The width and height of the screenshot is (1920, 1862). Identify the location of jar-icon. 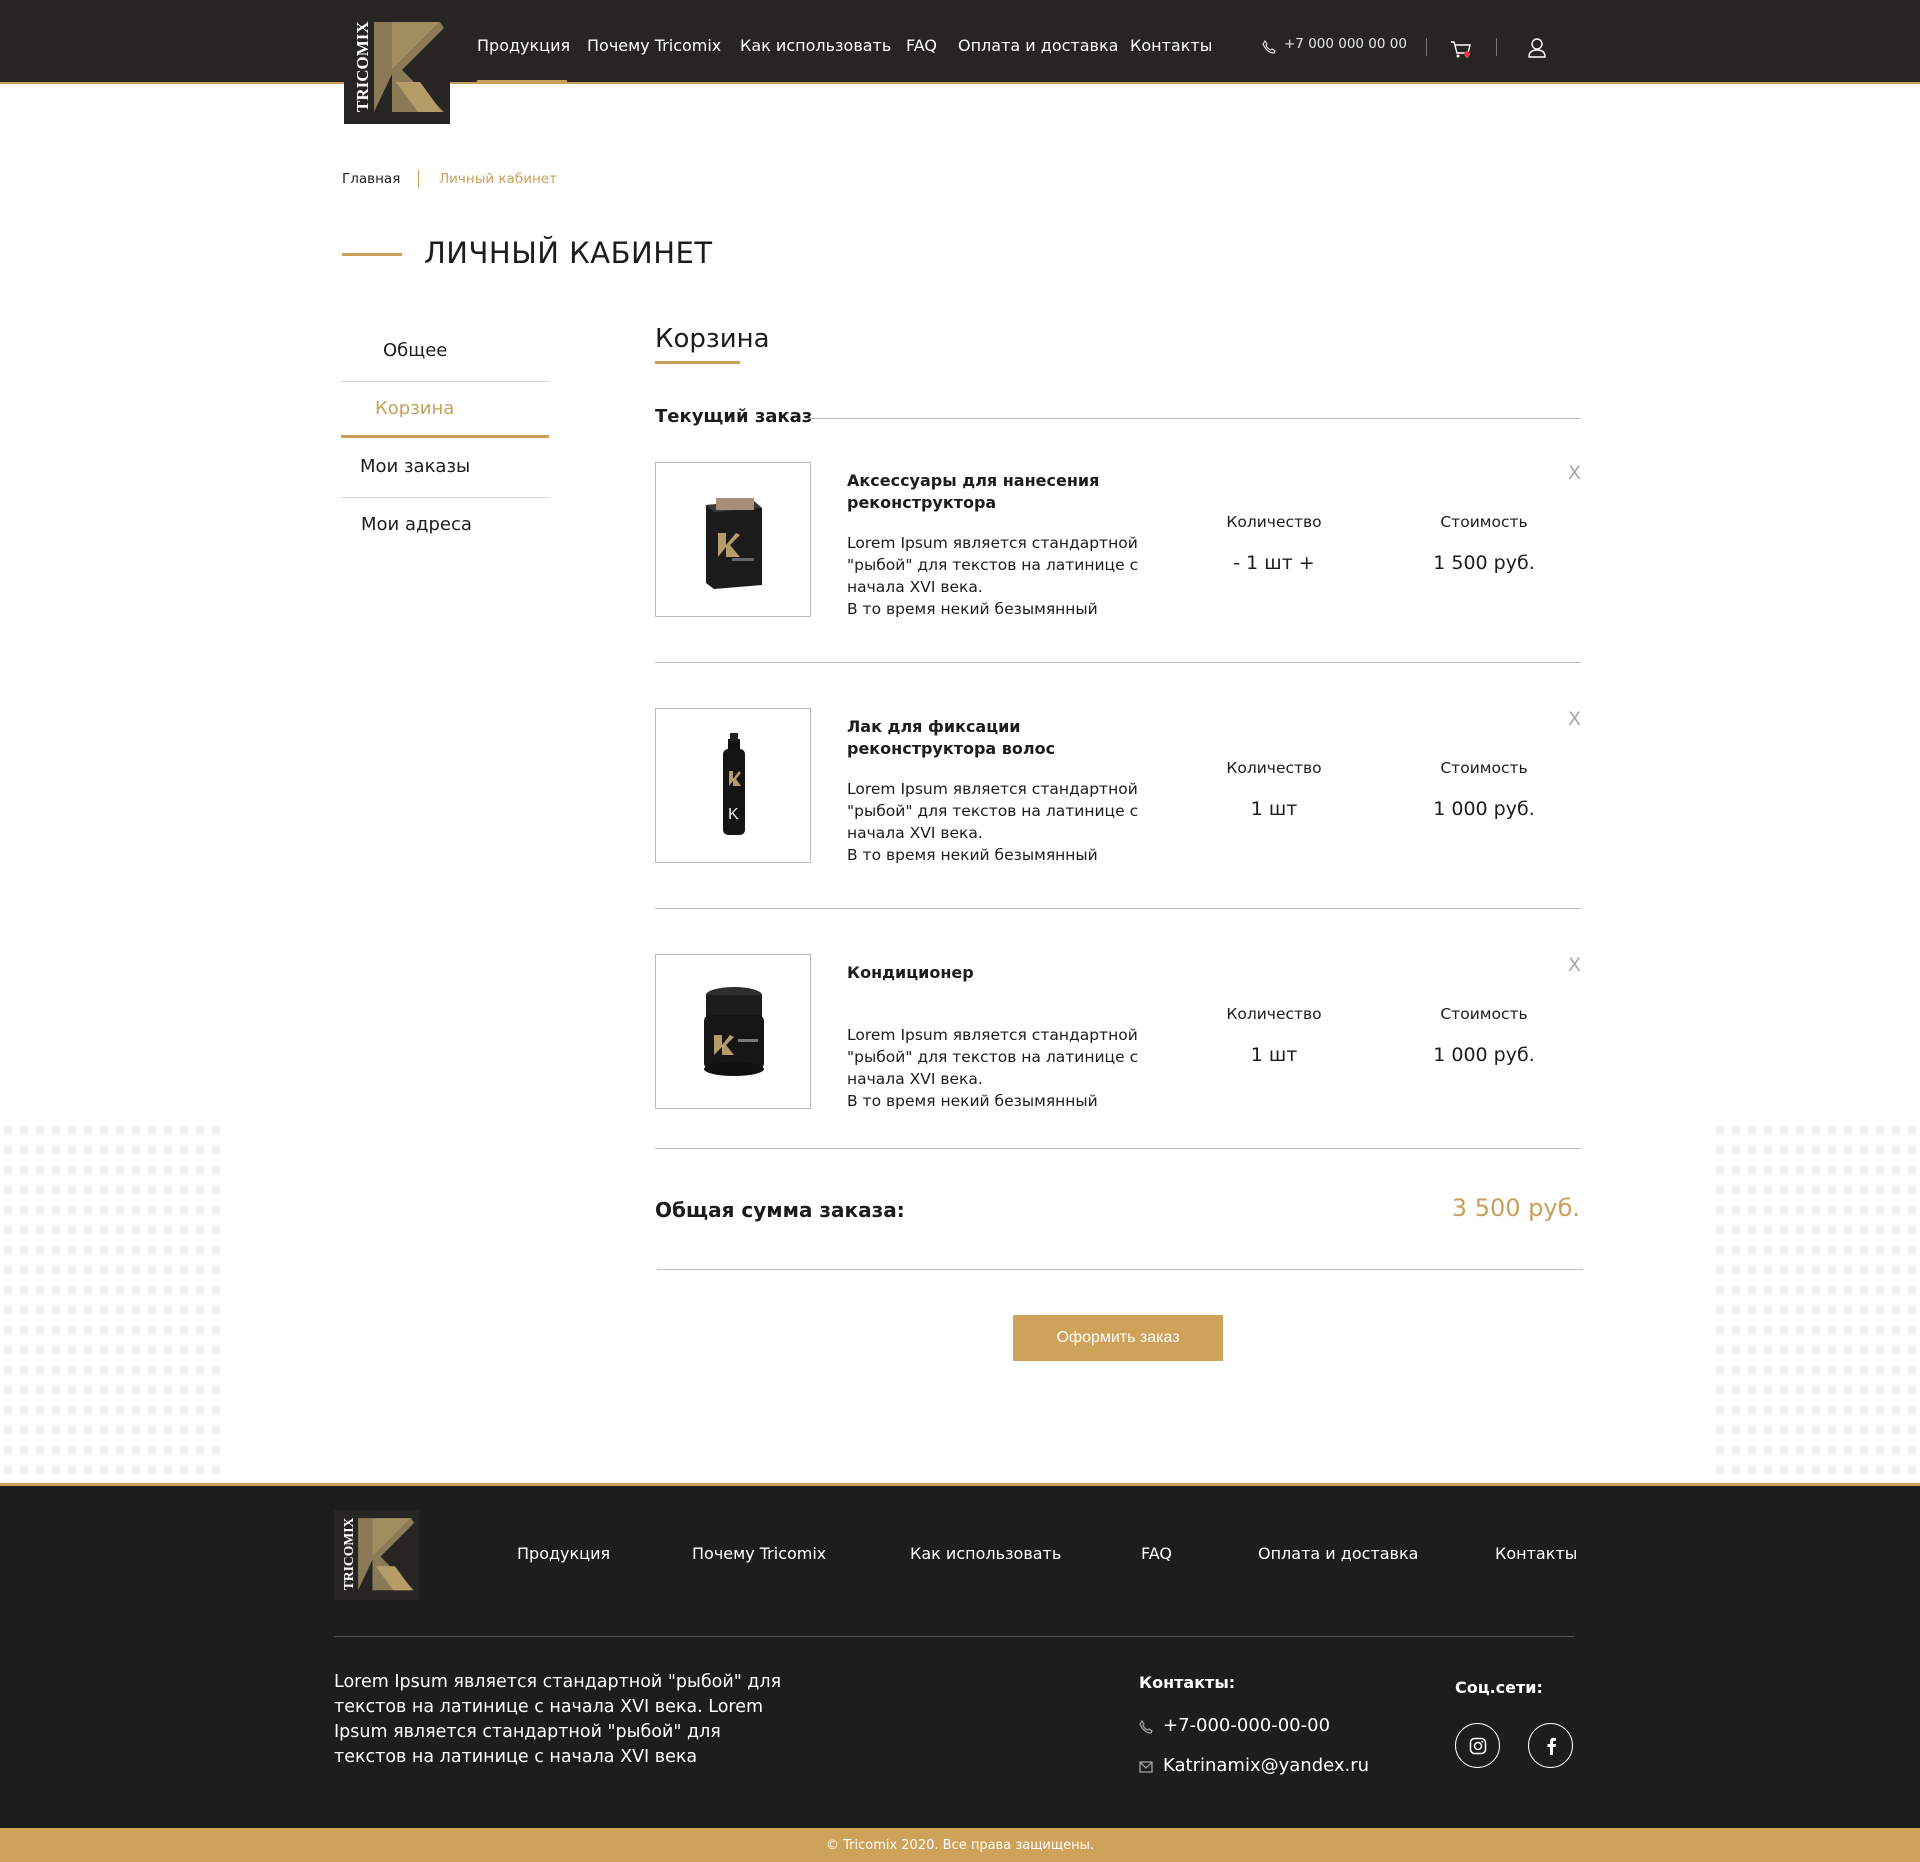
(734, 1031).